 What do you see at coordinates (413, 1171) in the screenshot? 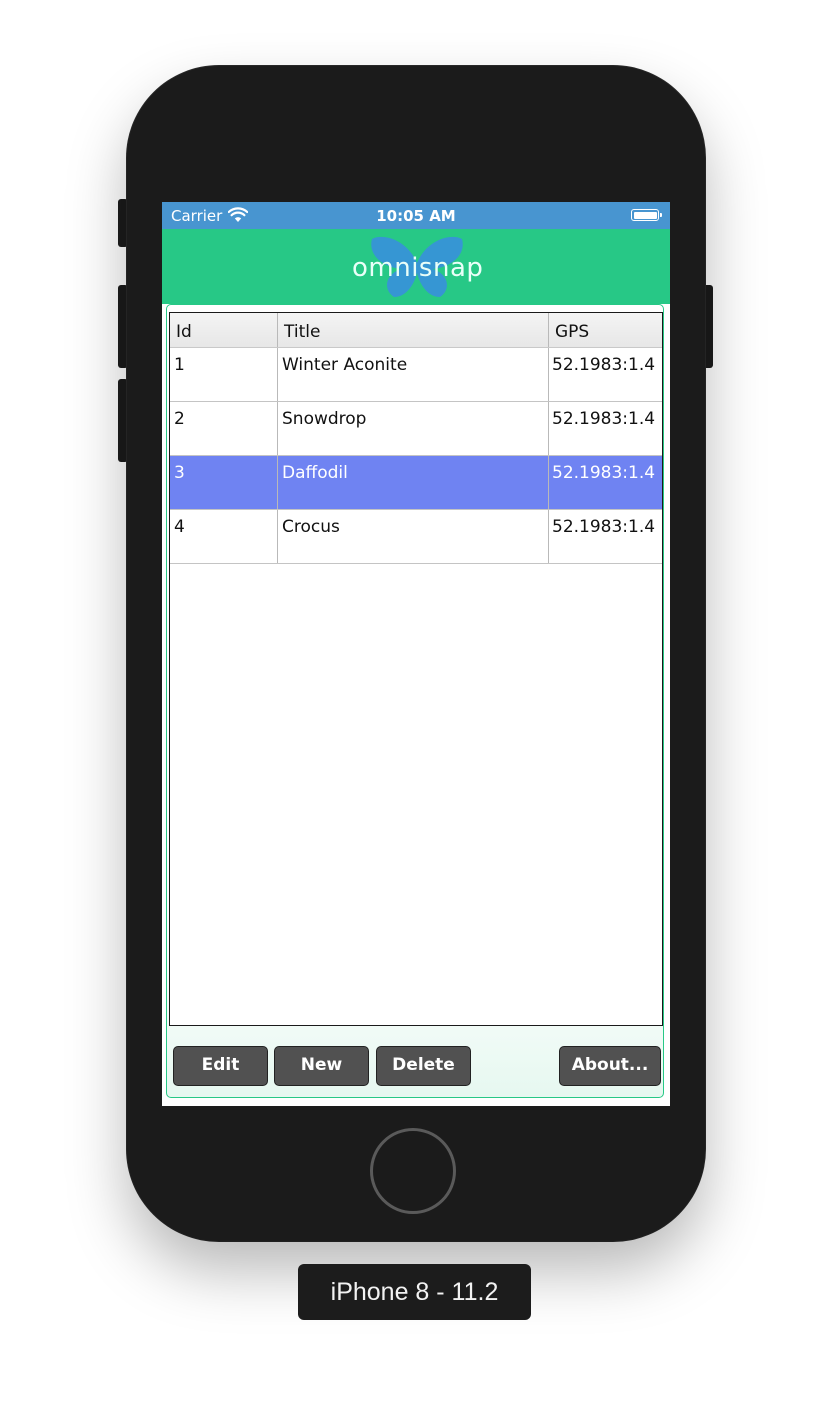
I see `home-button` at bounding box center [413, 1171].